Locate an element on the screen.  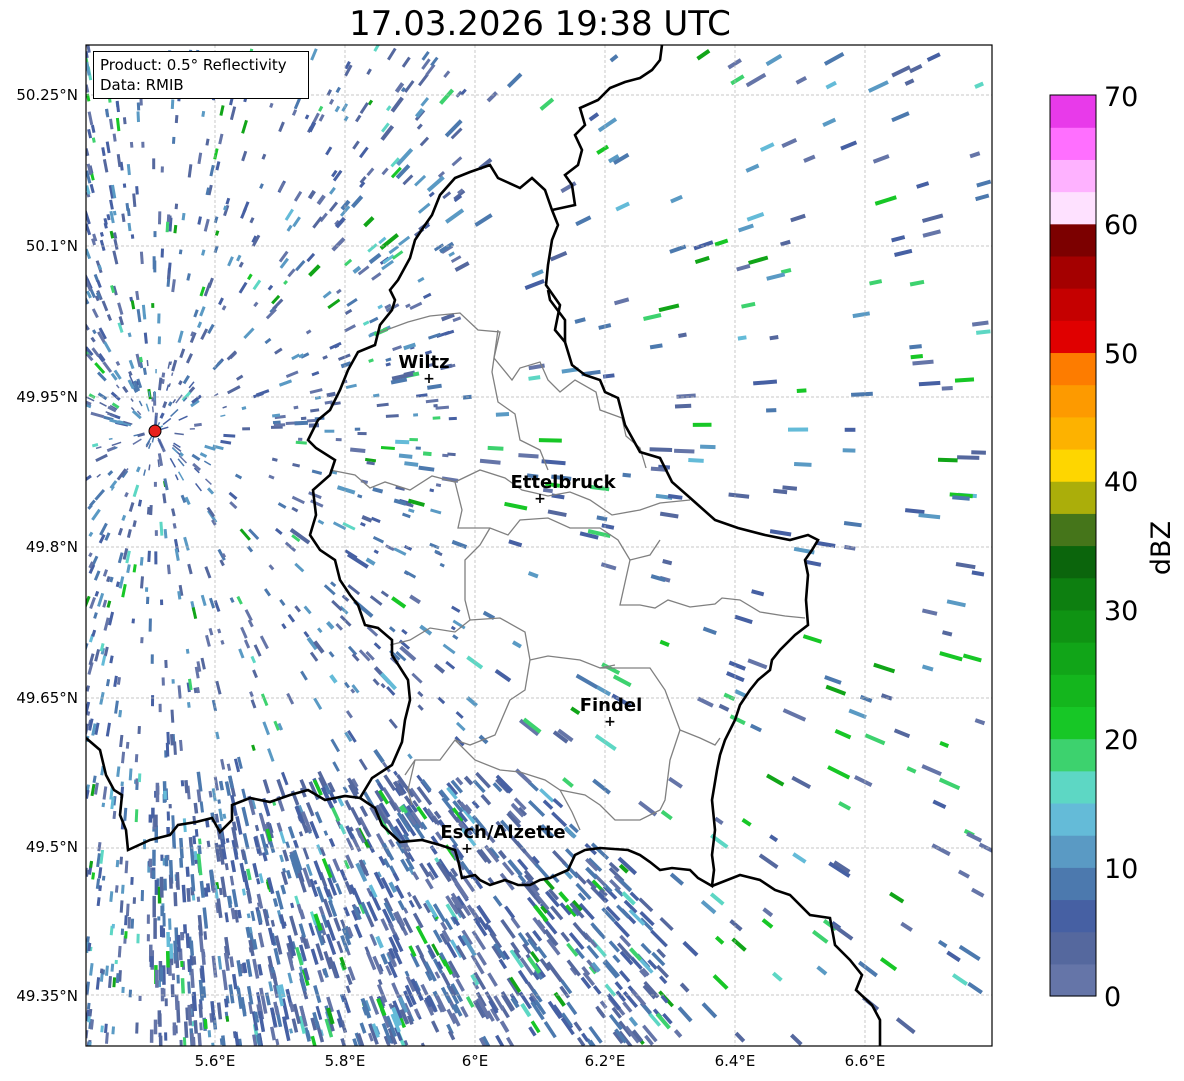
lon-tick: 6.6°E is located at coordinates (865, 1061).